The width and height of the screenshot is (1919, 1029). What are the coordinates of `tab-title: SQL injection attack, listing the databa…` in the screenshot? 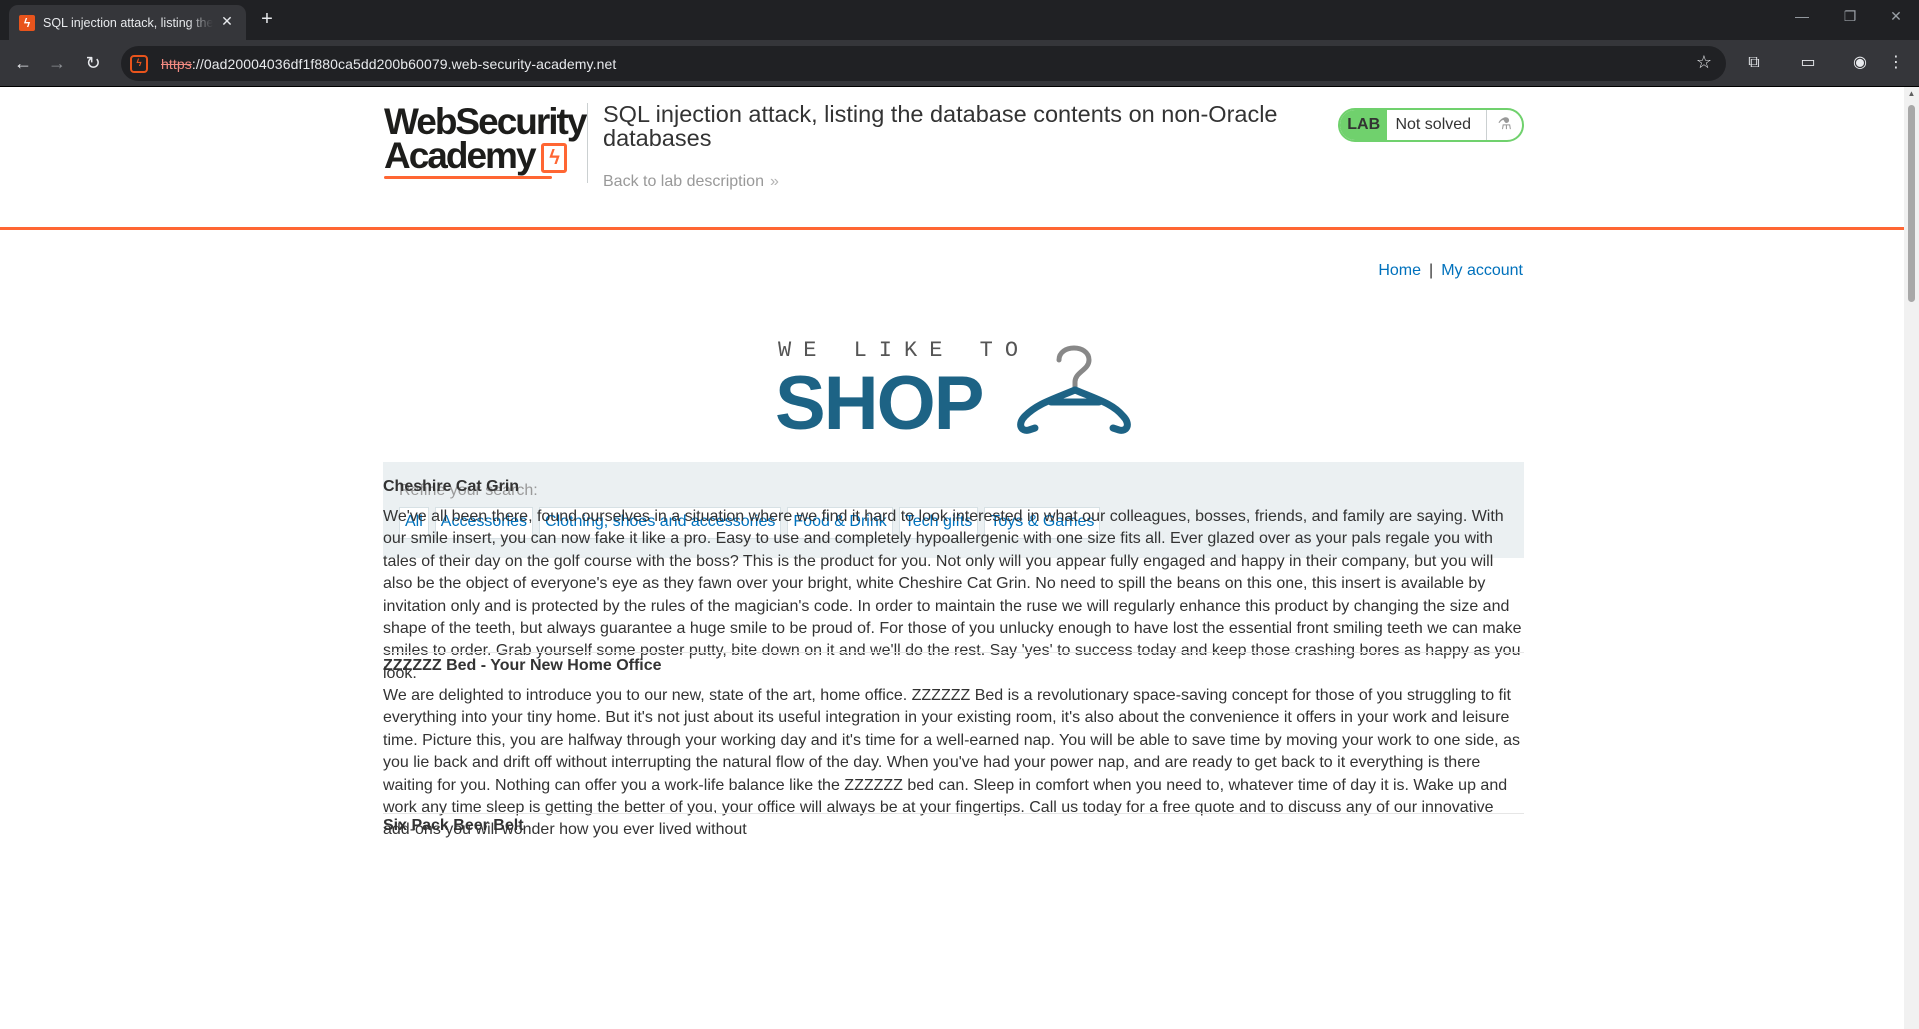 It's located at (128, 22).